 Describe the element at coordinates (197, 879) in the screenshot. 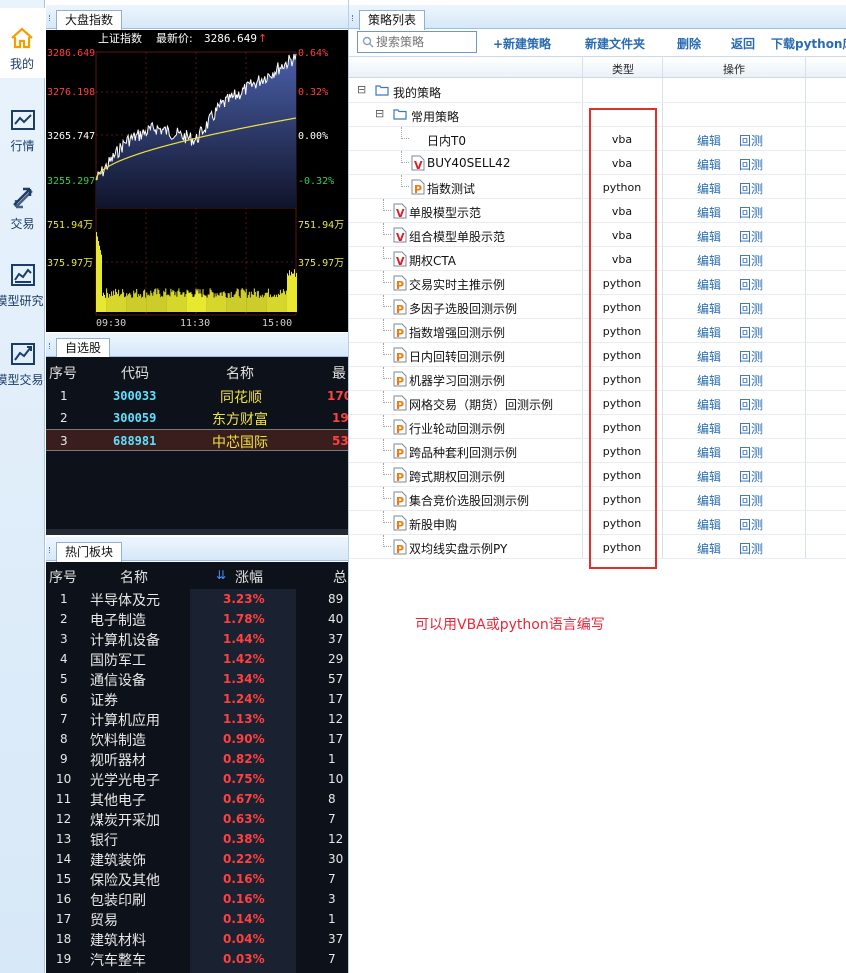

I see `table-row: 15 保险及其他 0.16% 7` at that location.